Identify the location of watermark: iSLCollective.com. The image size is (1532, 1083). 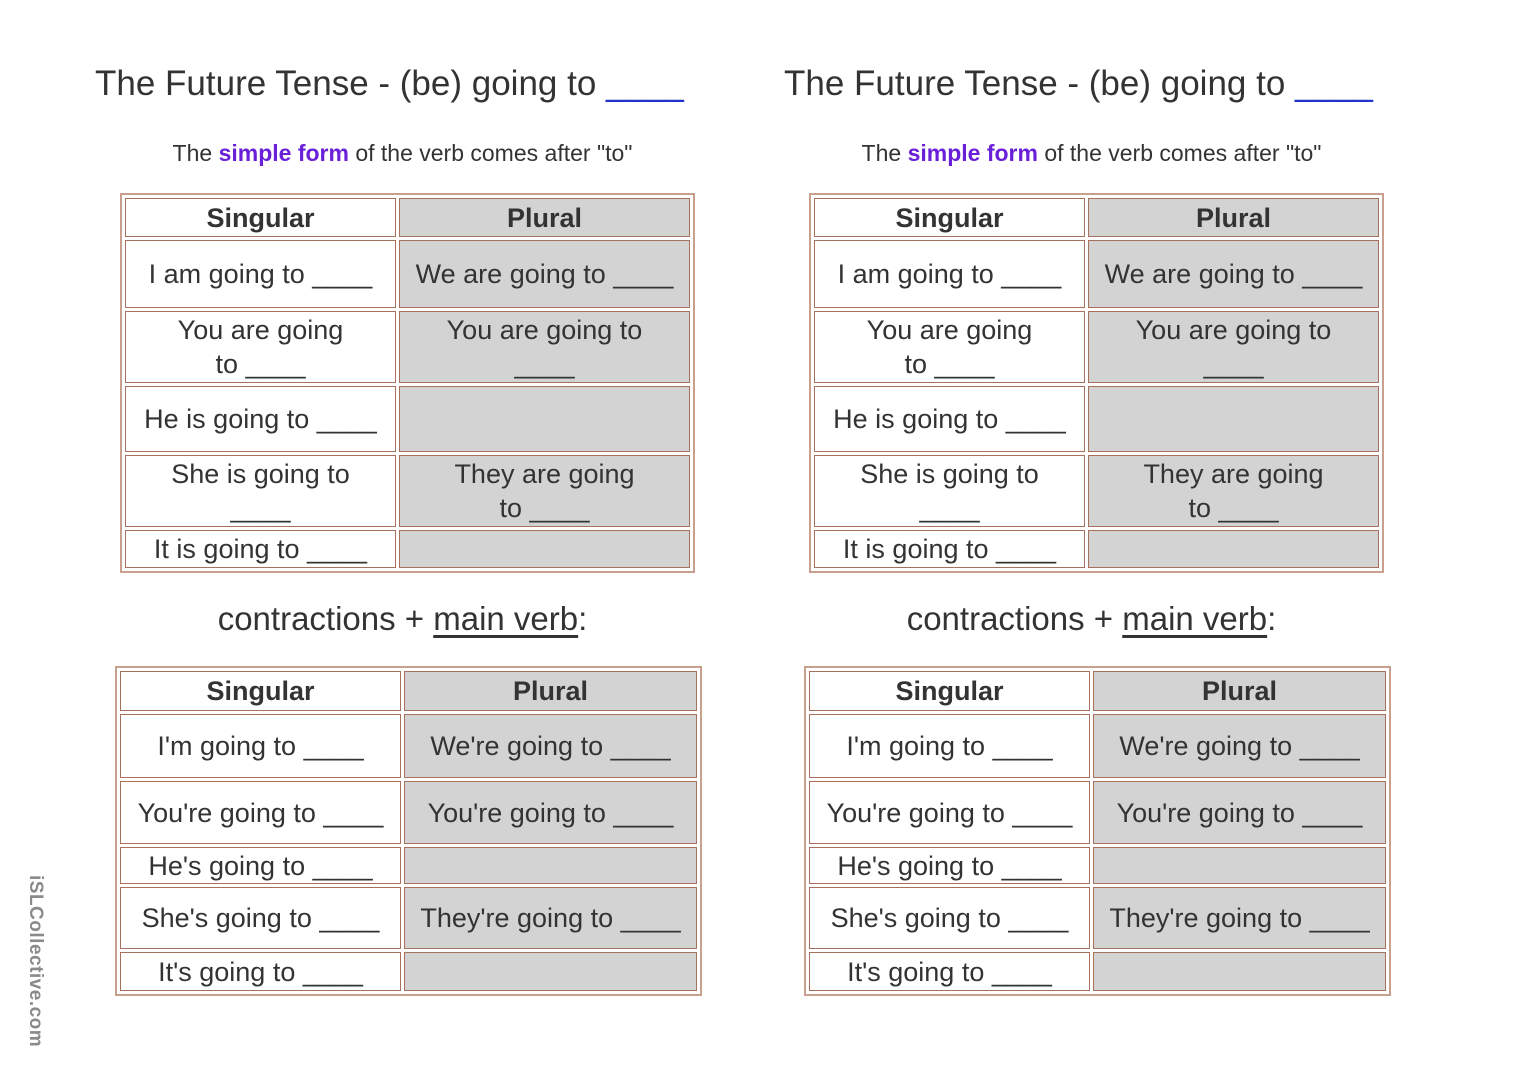
(35, 961).